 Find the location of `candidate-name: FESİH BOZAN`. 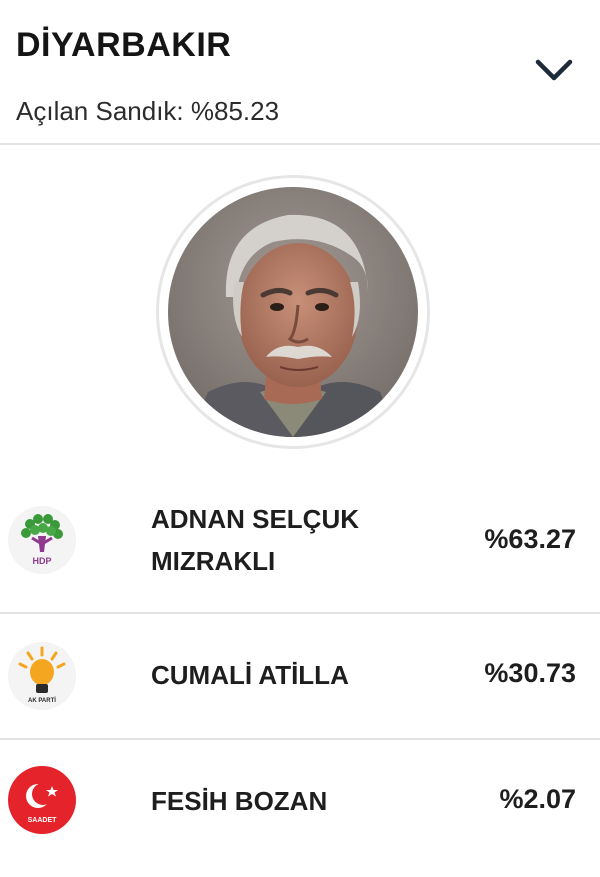

candidate-name: FESİH BOZAN is located at coordinates (301, 801).